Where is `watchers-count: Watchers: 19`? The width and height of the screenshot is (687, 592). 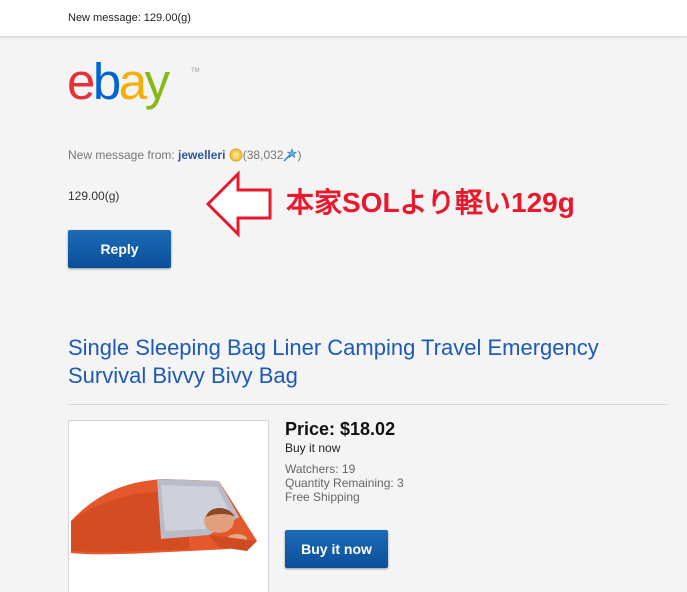 watchers-count: Watchers: 19 is located at coordinates (320, 469).